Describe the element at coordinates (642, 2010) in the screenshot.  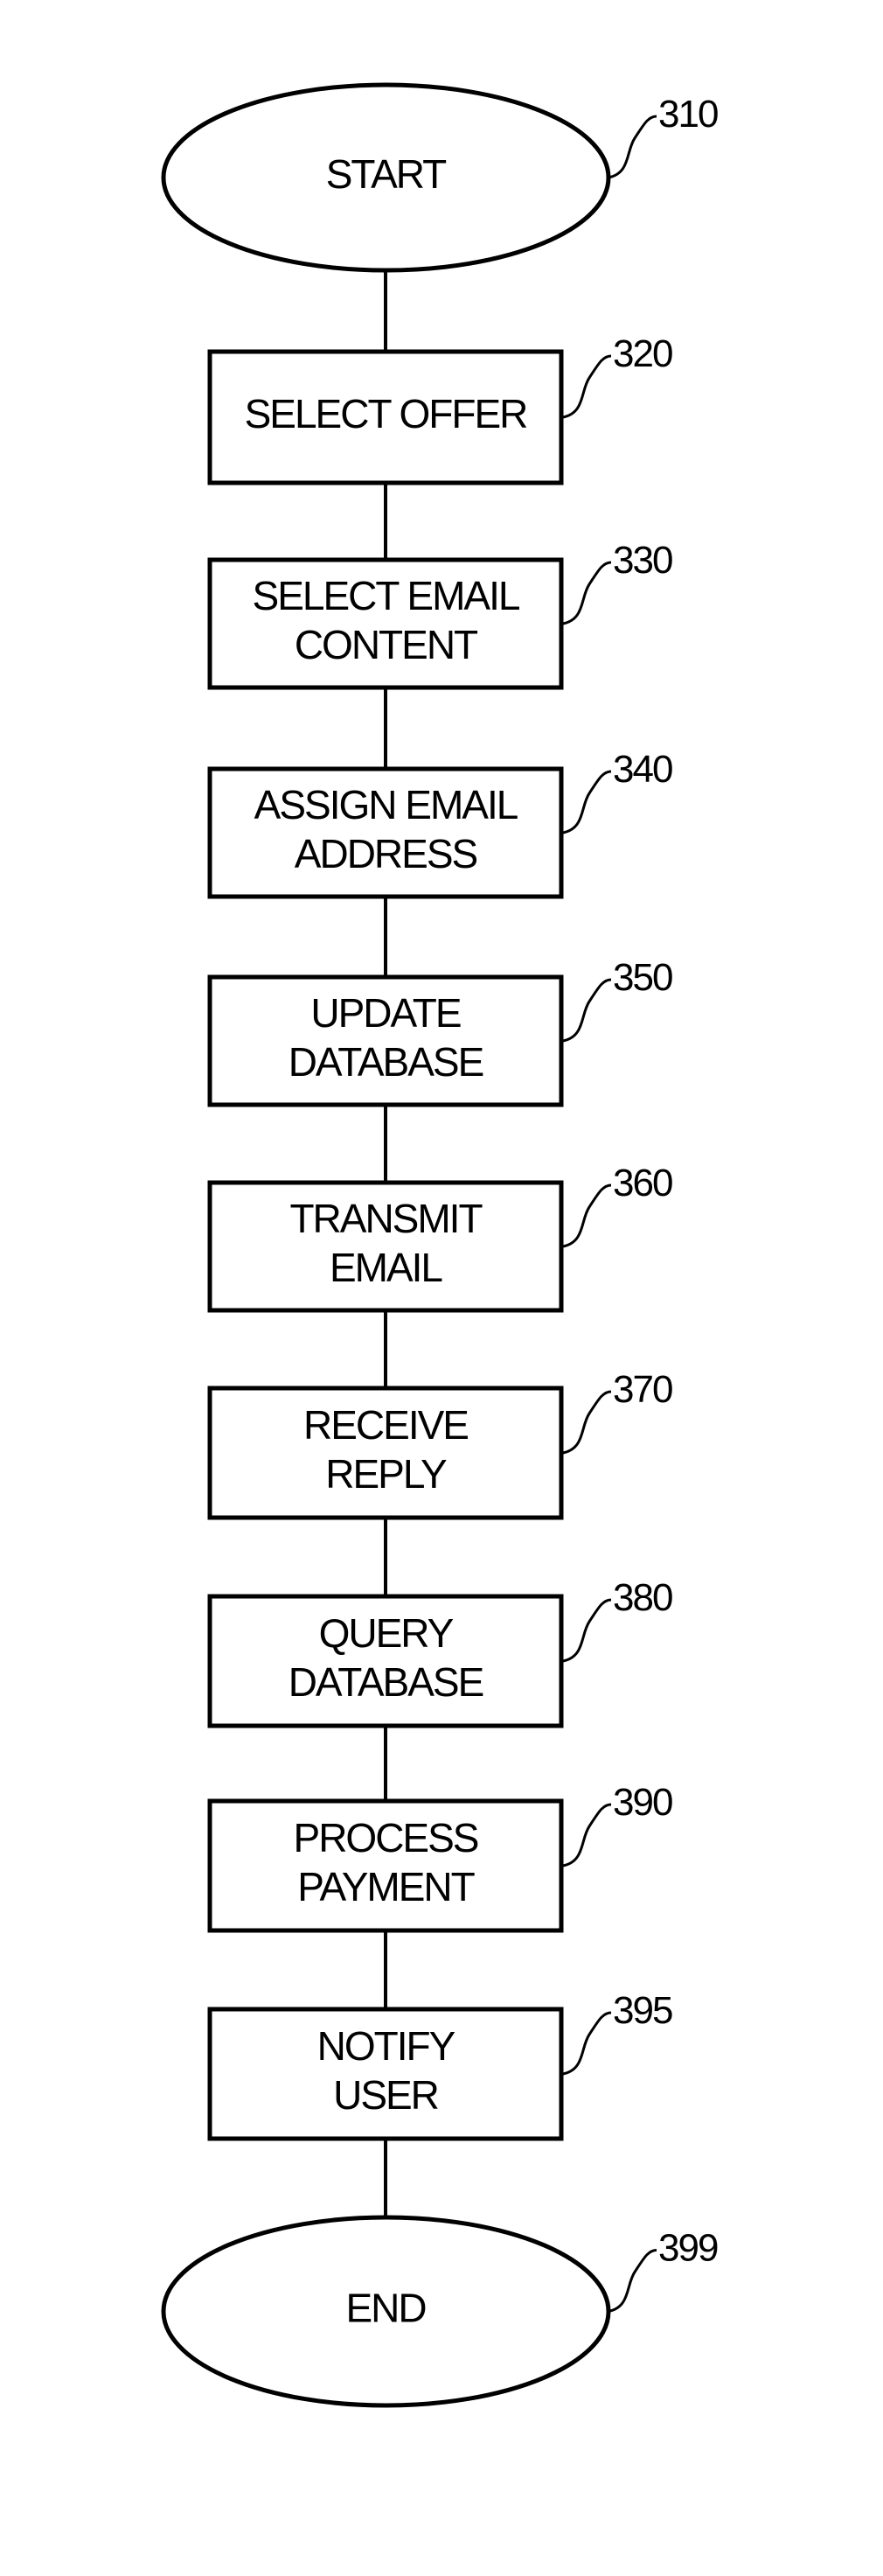
I see `reference-numeral: 395` at that location.